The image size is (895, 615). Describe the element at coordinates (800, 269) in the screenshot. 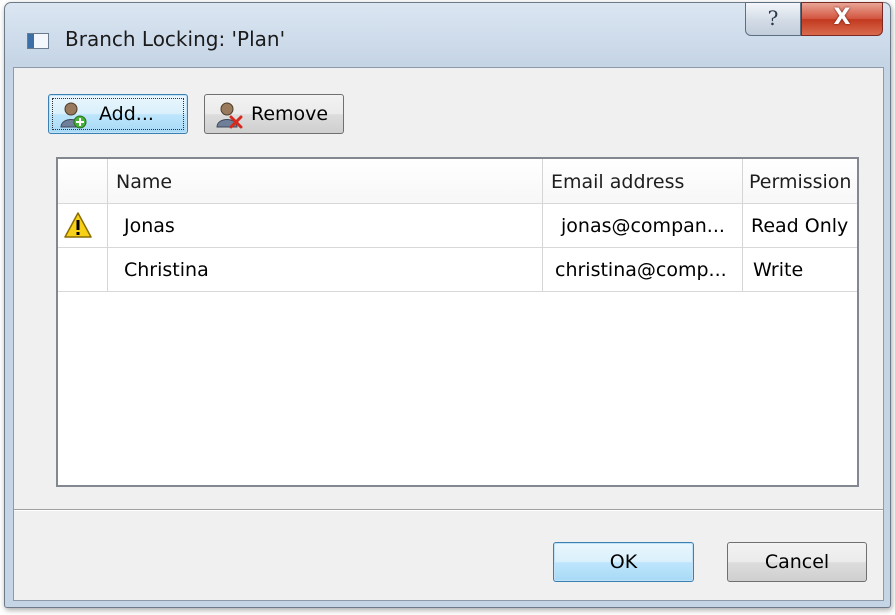

I see `permission-cell: Write` at that location.